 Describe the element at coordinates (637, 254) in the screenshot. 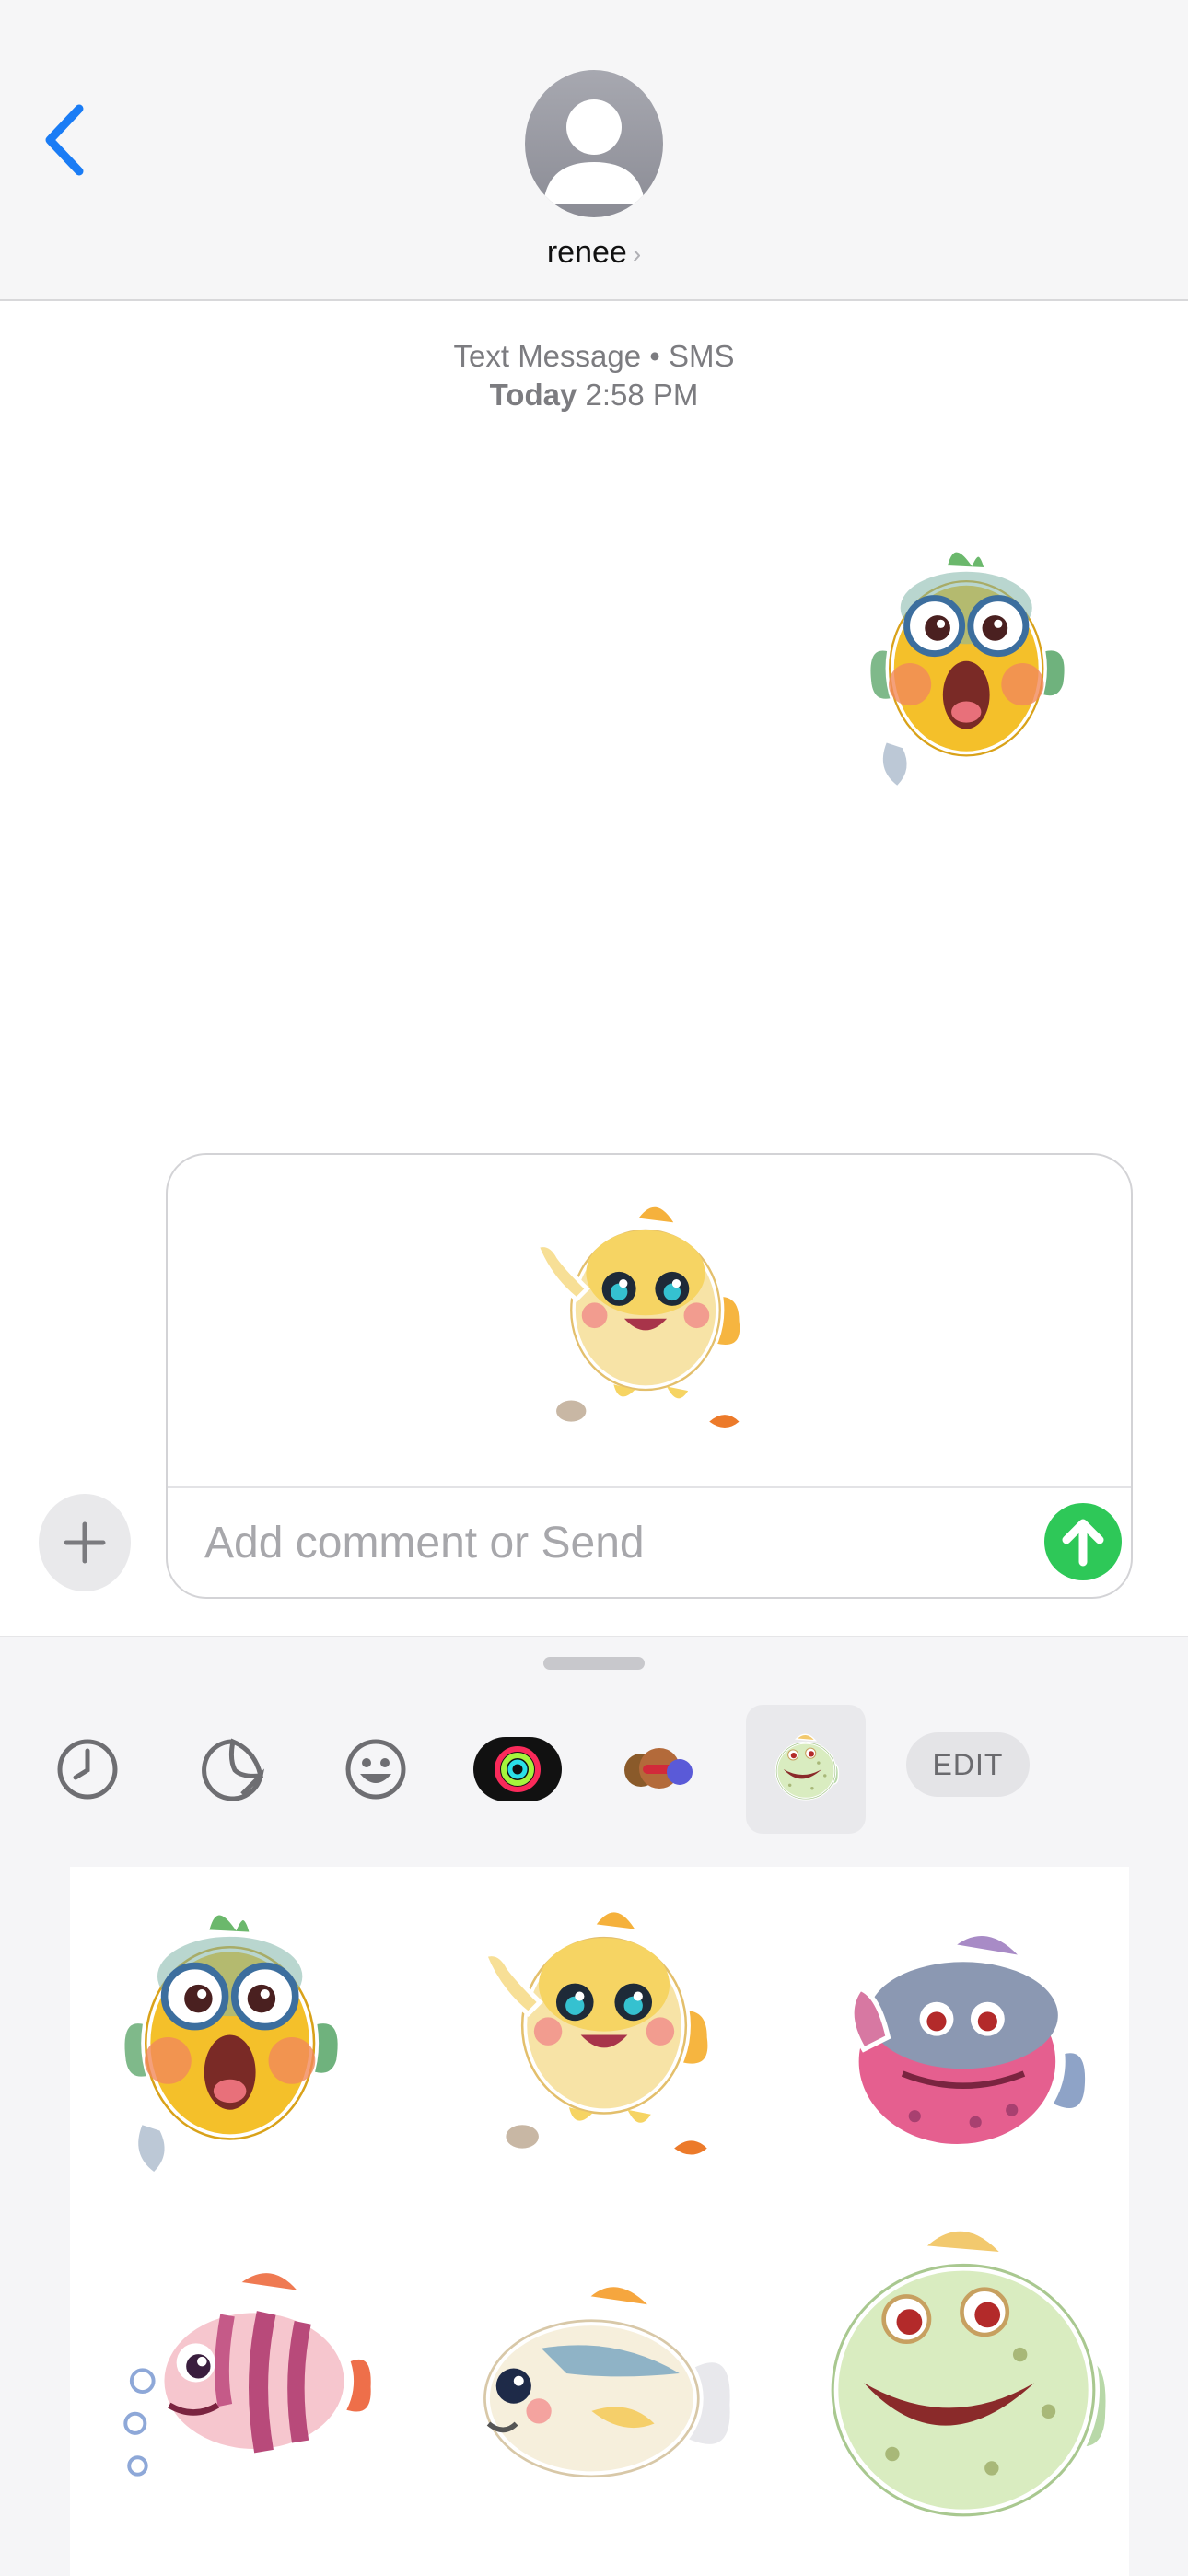

I see `chevron-right-icon: ›` at that location.